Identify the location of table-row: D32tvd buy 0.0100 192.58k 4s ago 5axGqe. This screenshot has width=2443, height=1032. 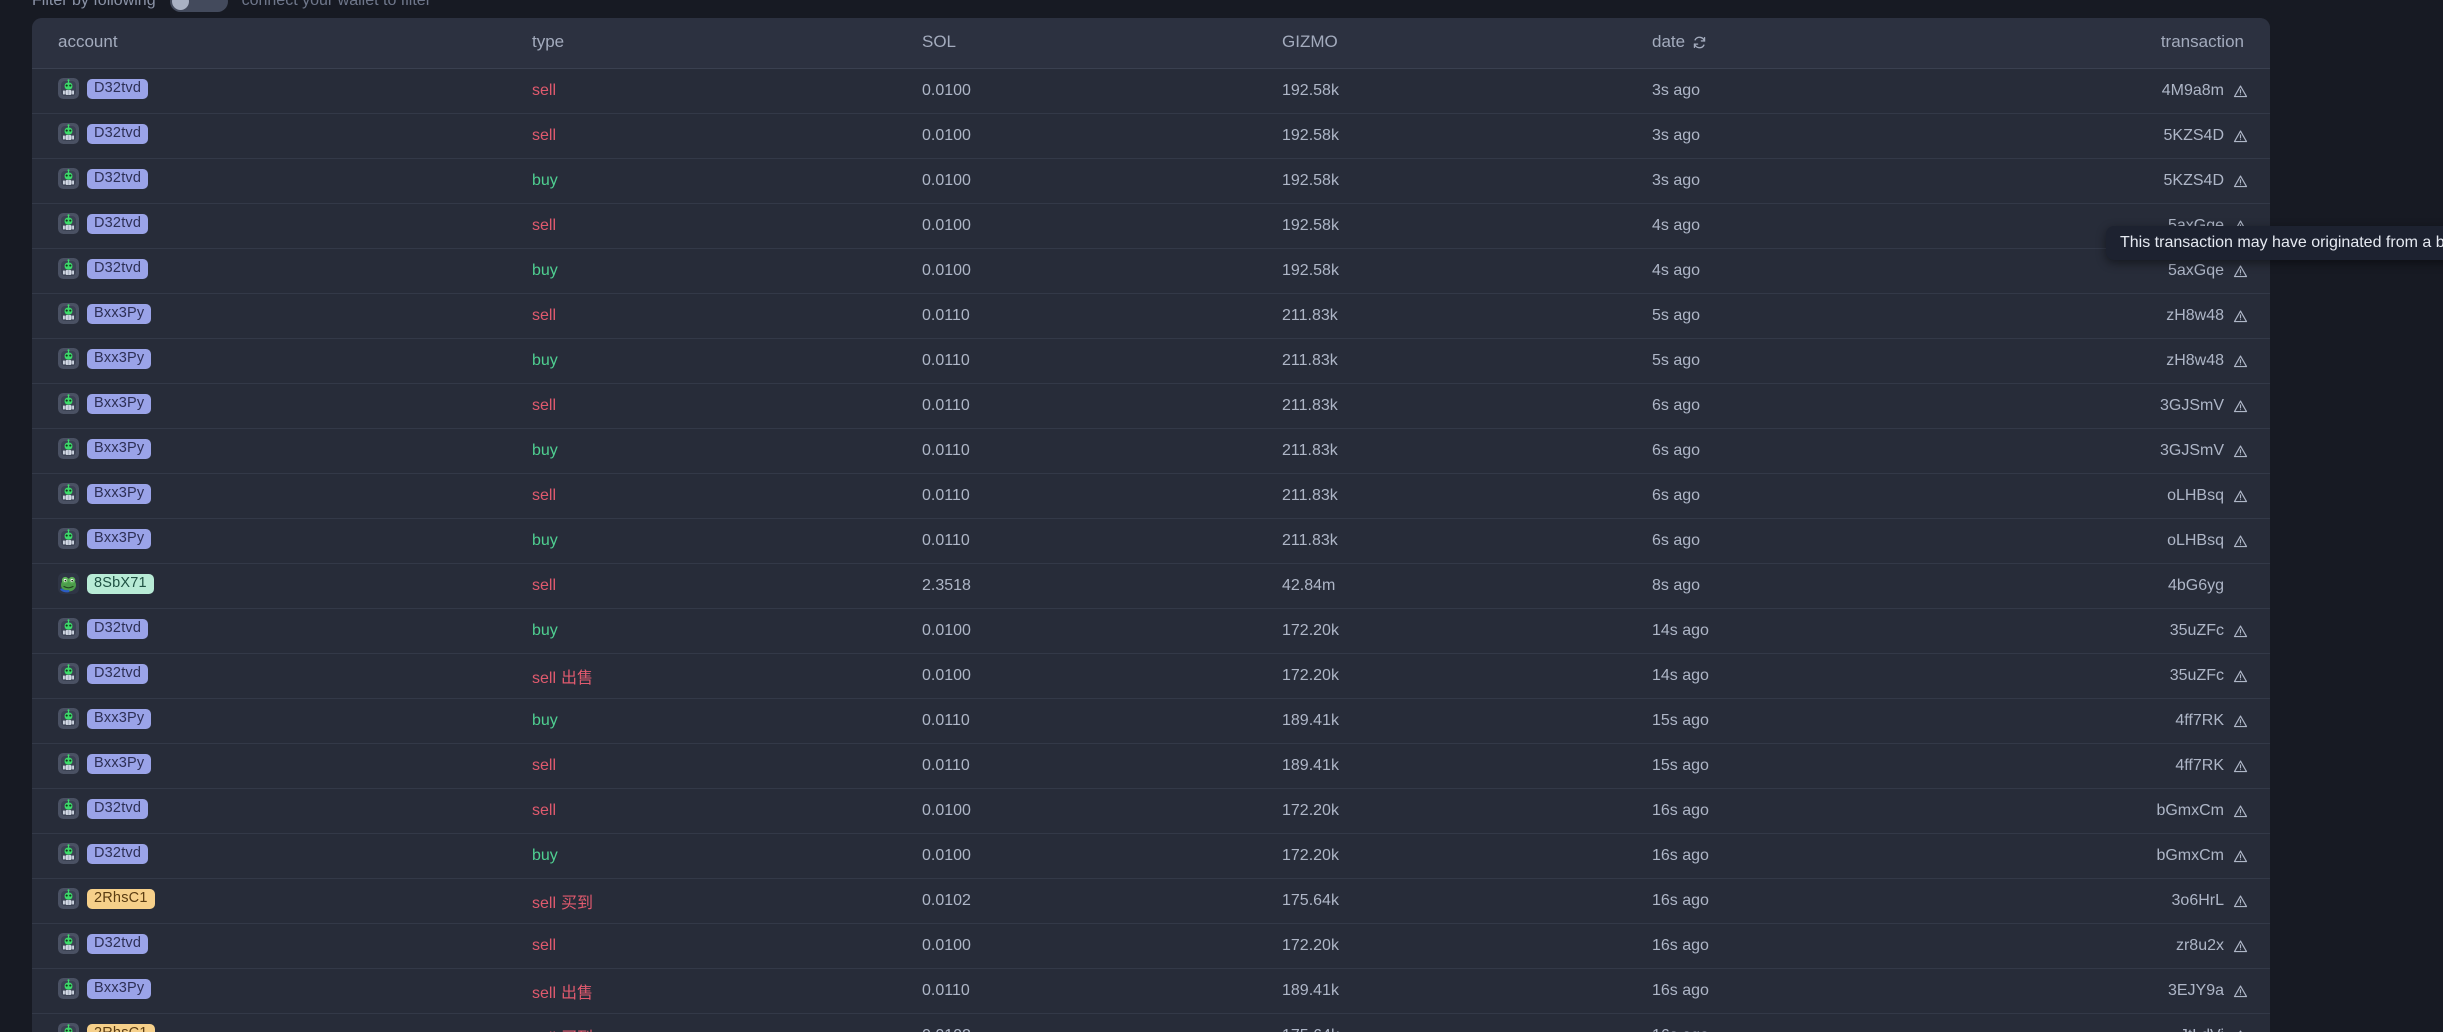
(1151, 271).